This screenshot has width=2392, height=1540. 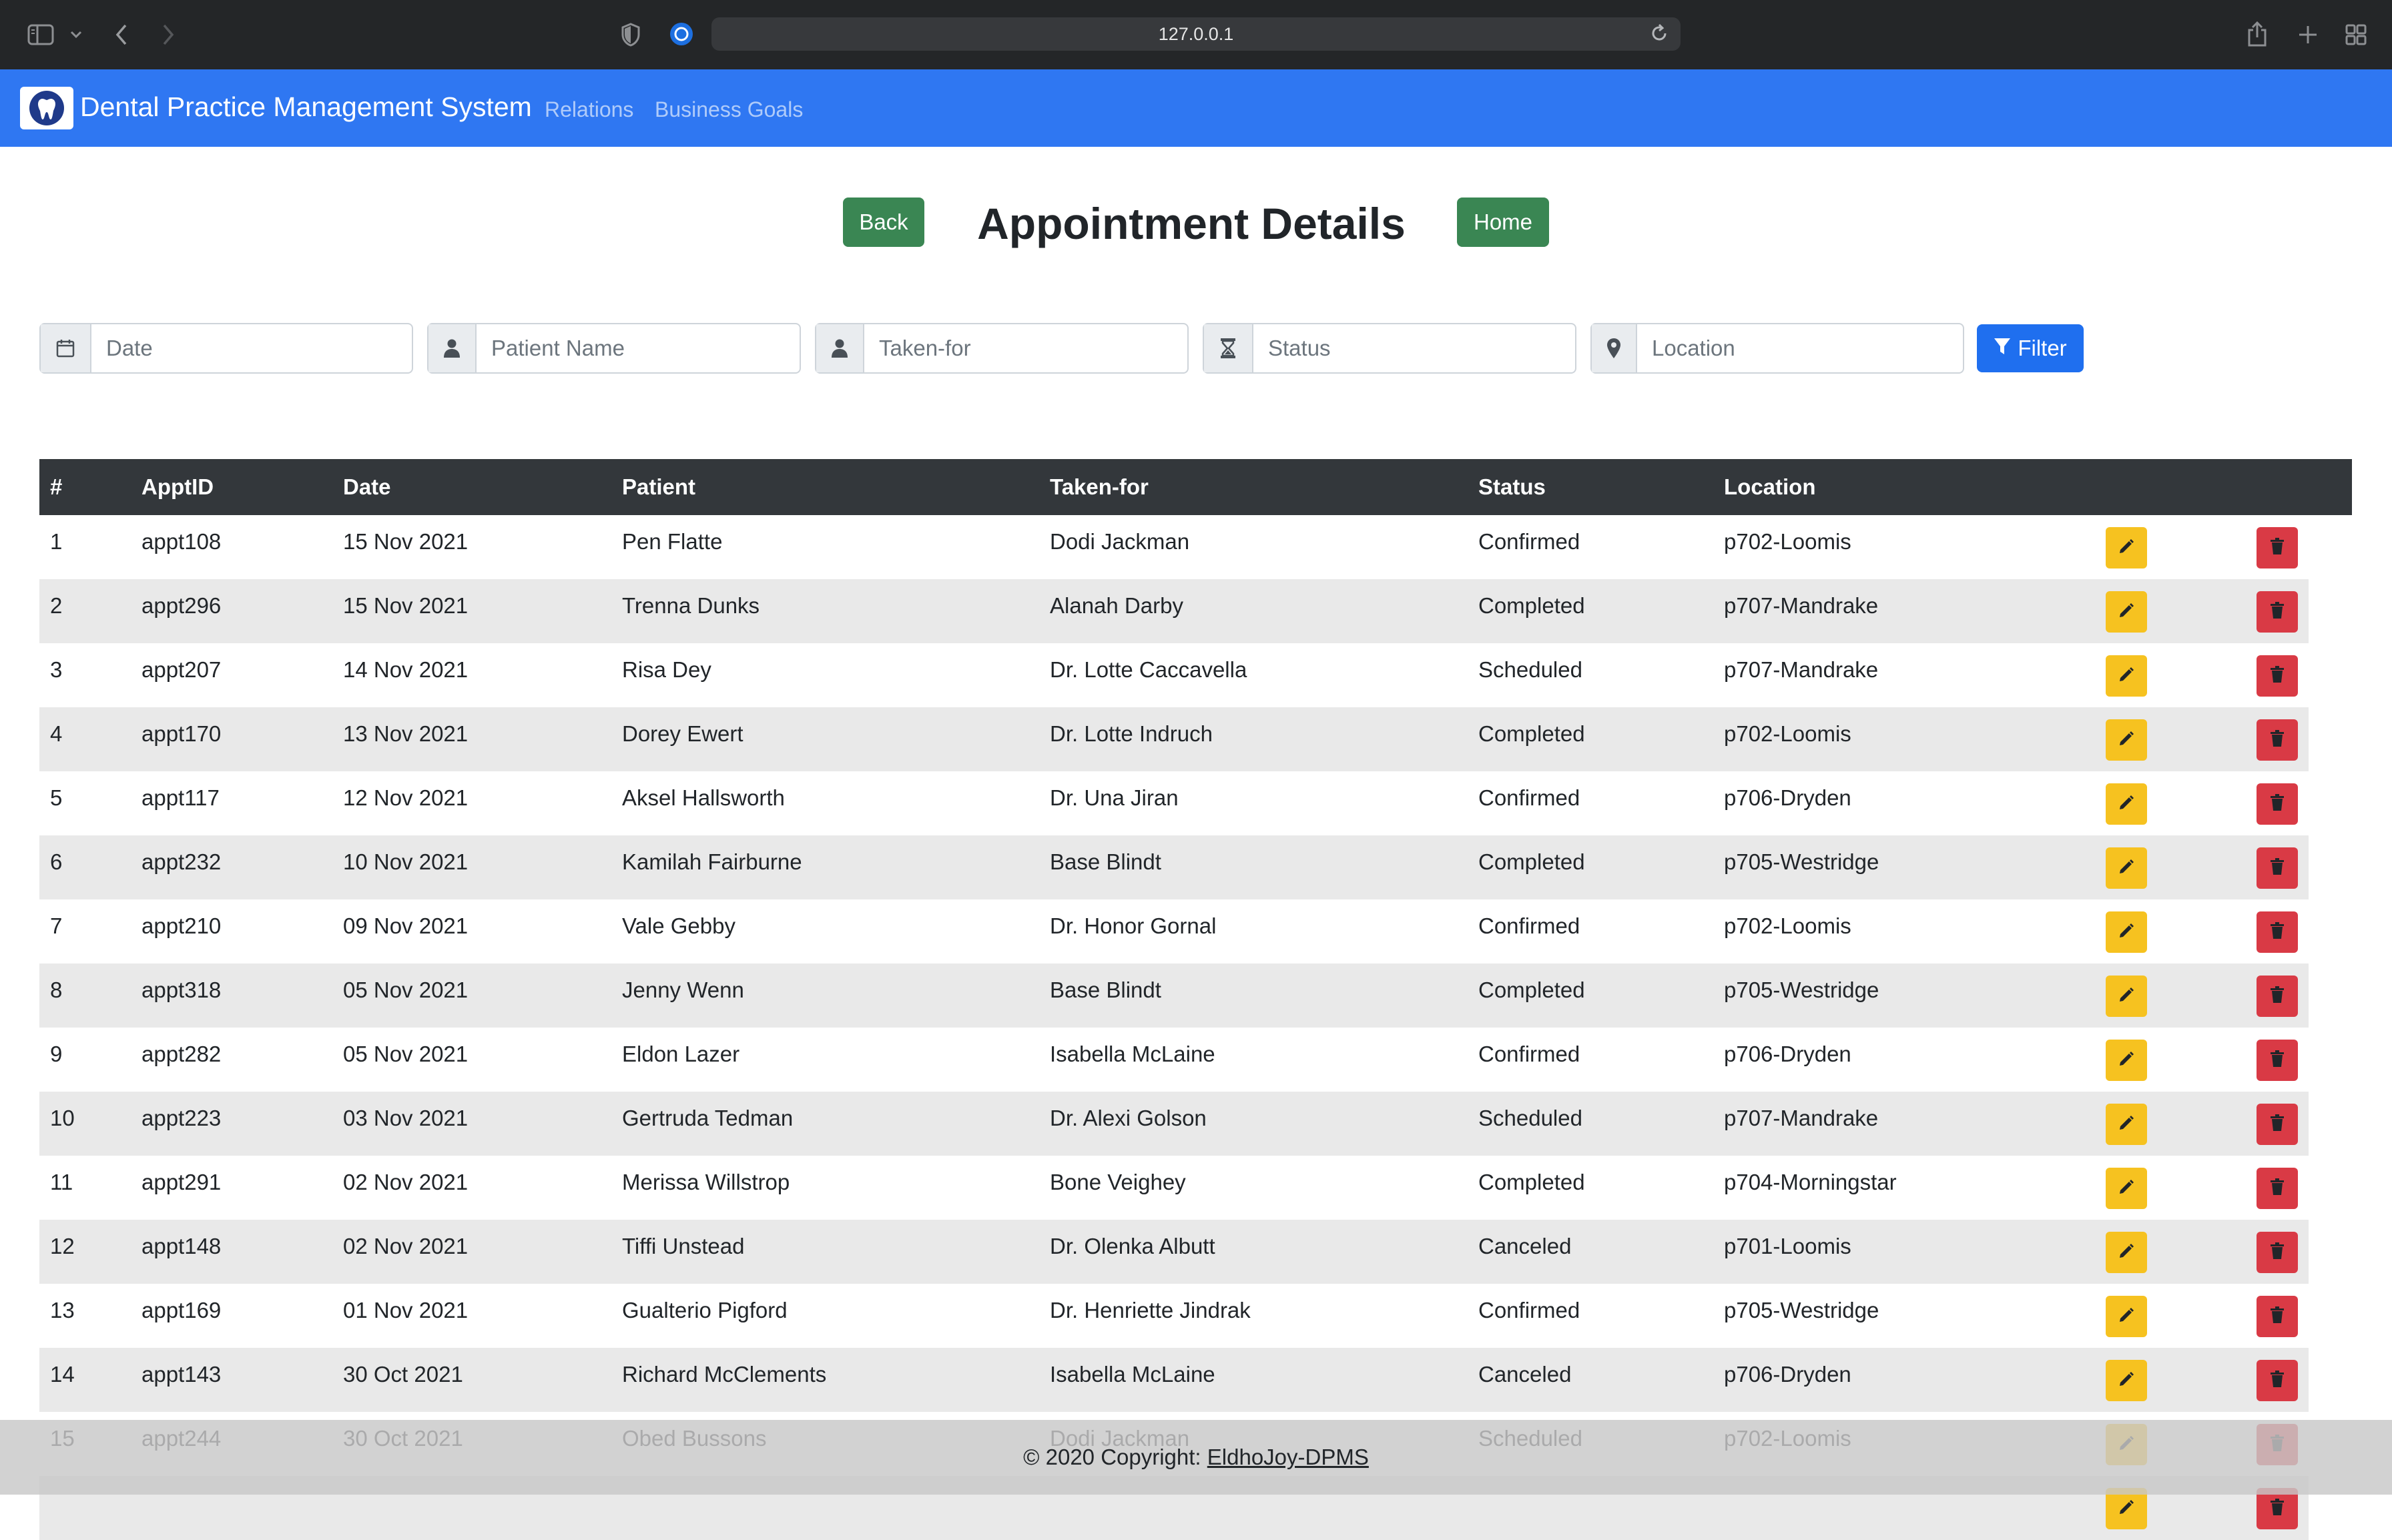 I want to click on location-filter-input, so click(x=1800, y=348).